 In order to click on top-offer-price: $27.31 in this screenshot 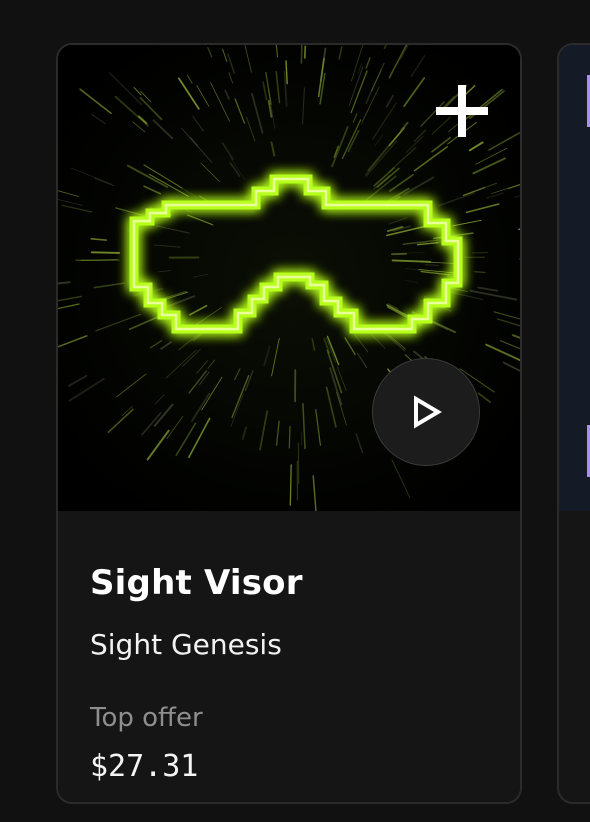, I will do `click(144, 766)`.